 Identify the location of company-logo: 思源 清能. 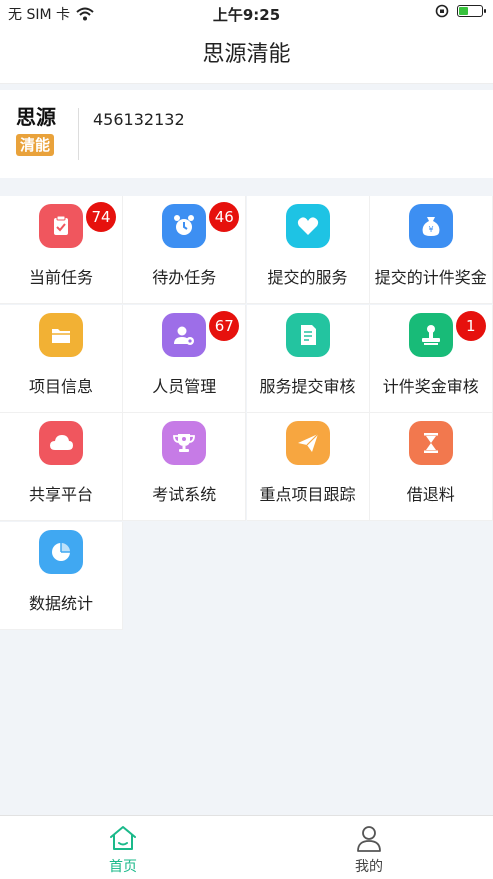
(41, 134).